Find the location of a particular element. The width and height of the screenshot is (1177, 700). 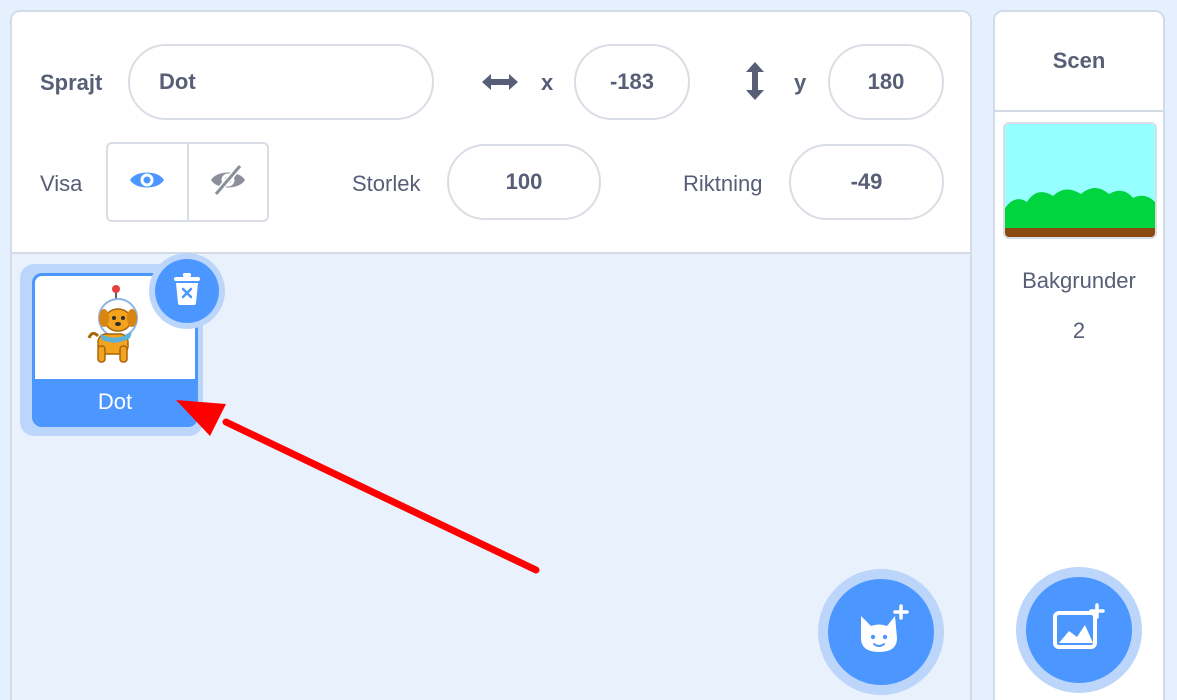

backdrops-label: Bakgrunder is located at coordinates (1079, 280).